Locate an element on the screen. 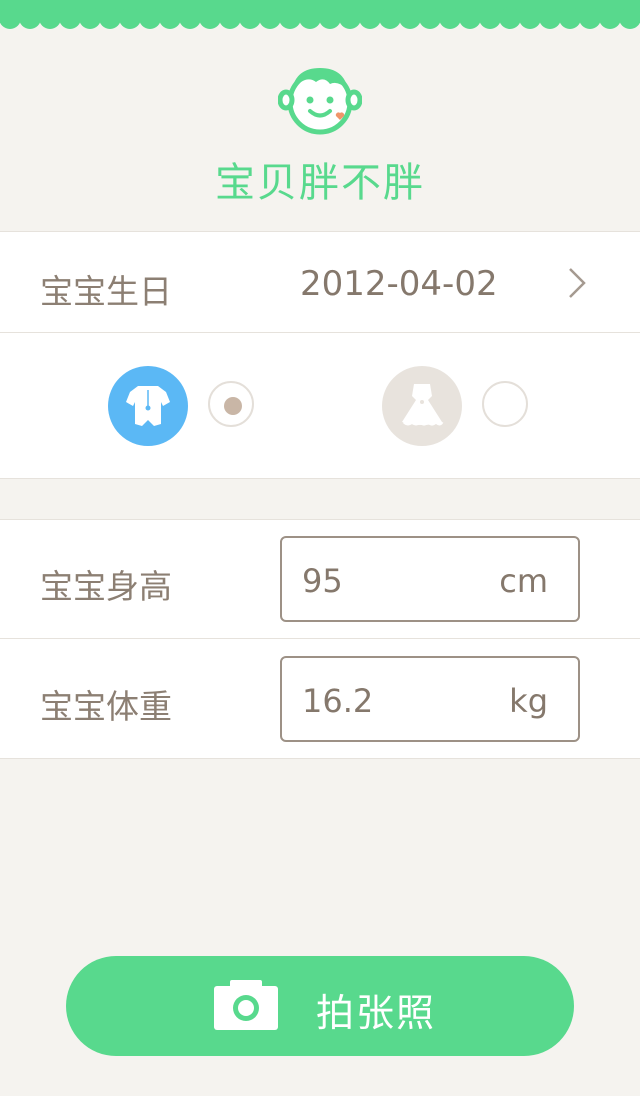  gender-row is located at coordinates (320, 405).